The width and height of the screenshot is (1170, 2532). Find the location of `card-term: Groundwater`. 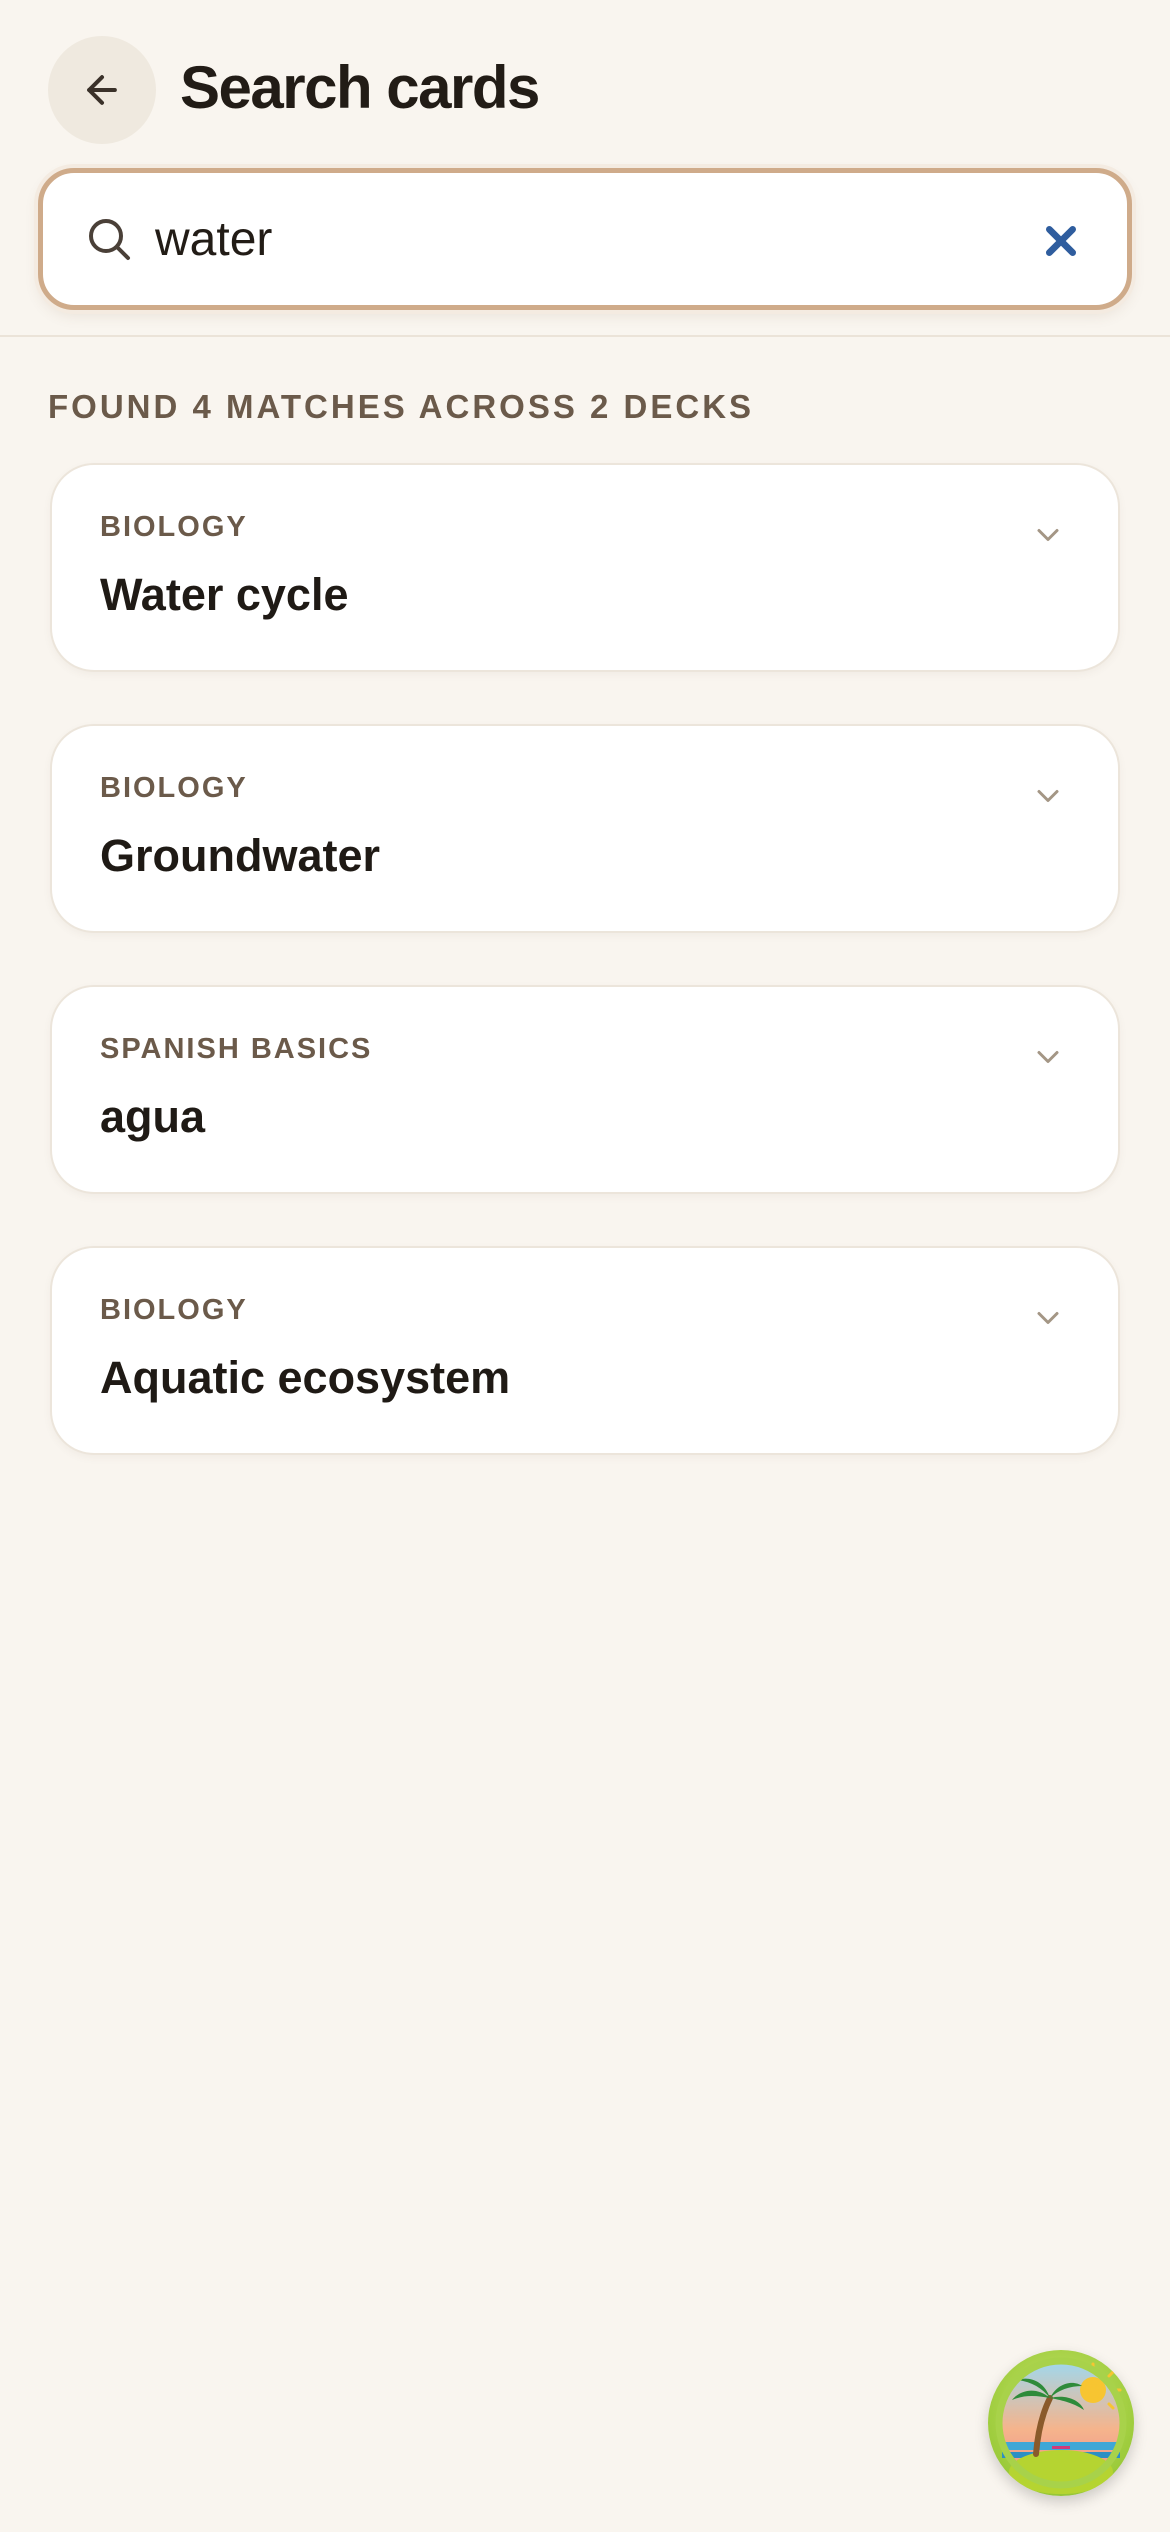

card-term: Groundwater is located at coordinates (240, 855).